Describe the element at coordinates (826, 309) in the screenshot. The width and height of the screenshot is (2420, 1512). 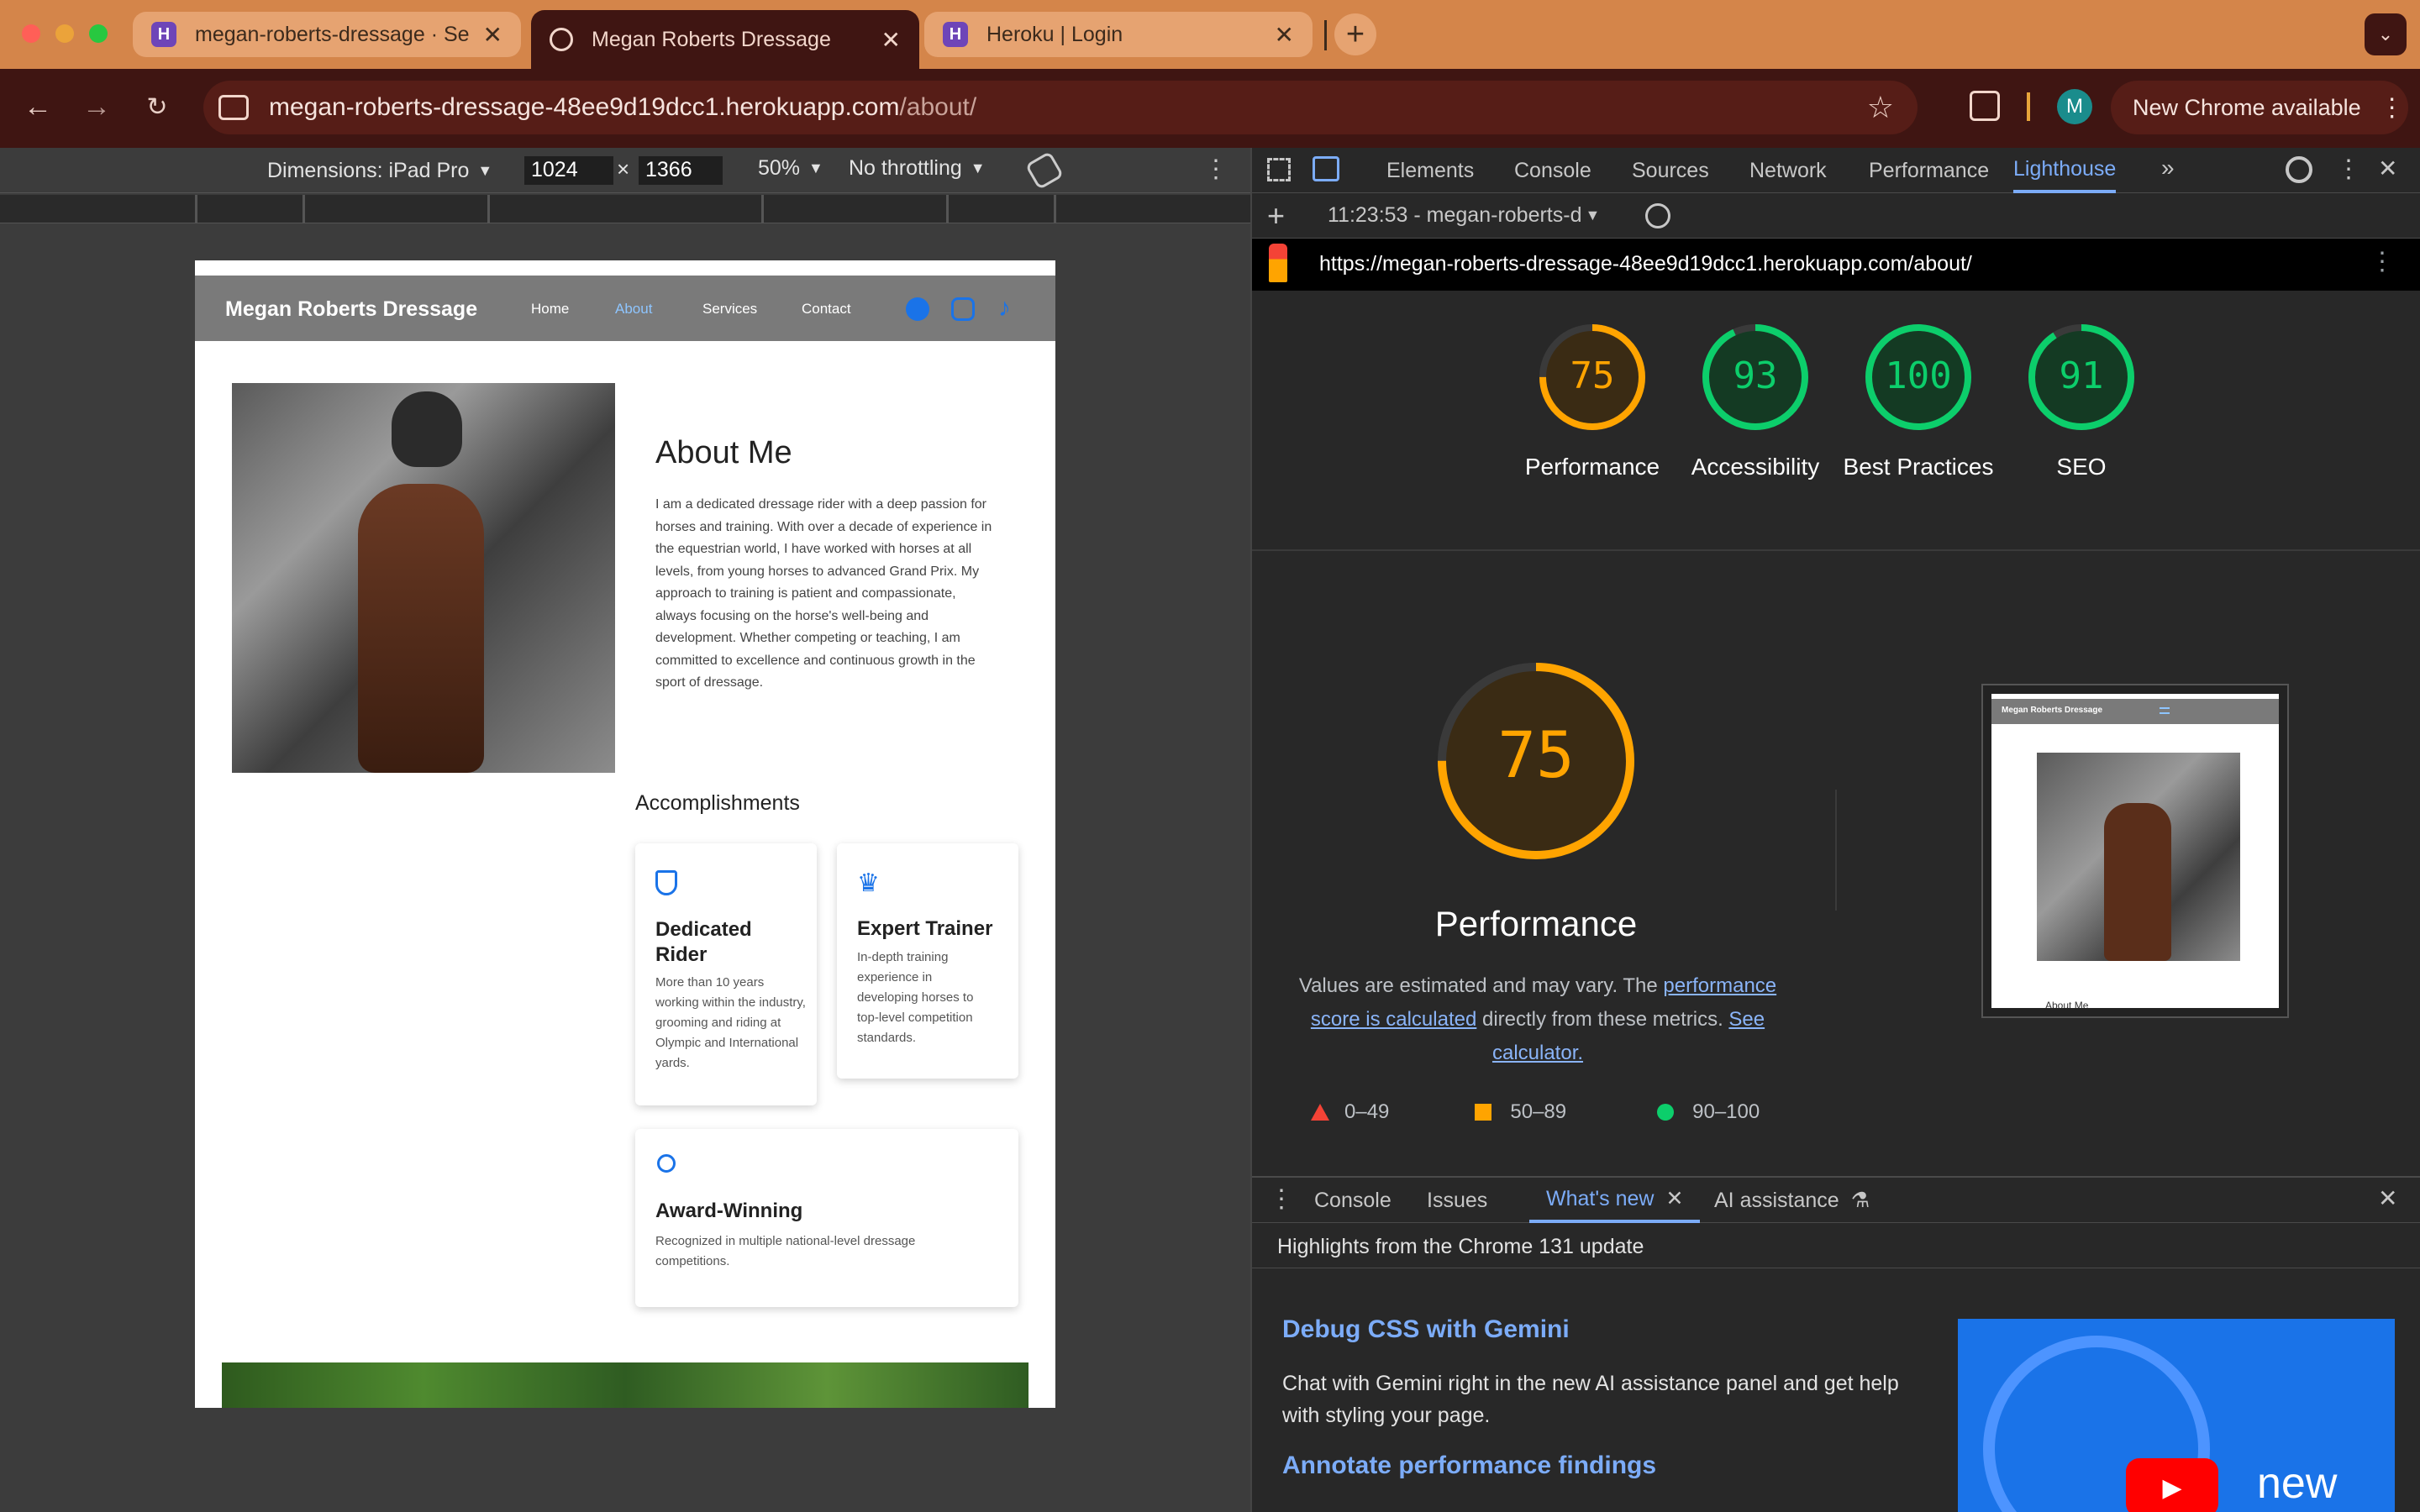
I see `nav-contact: Contact` at that location.